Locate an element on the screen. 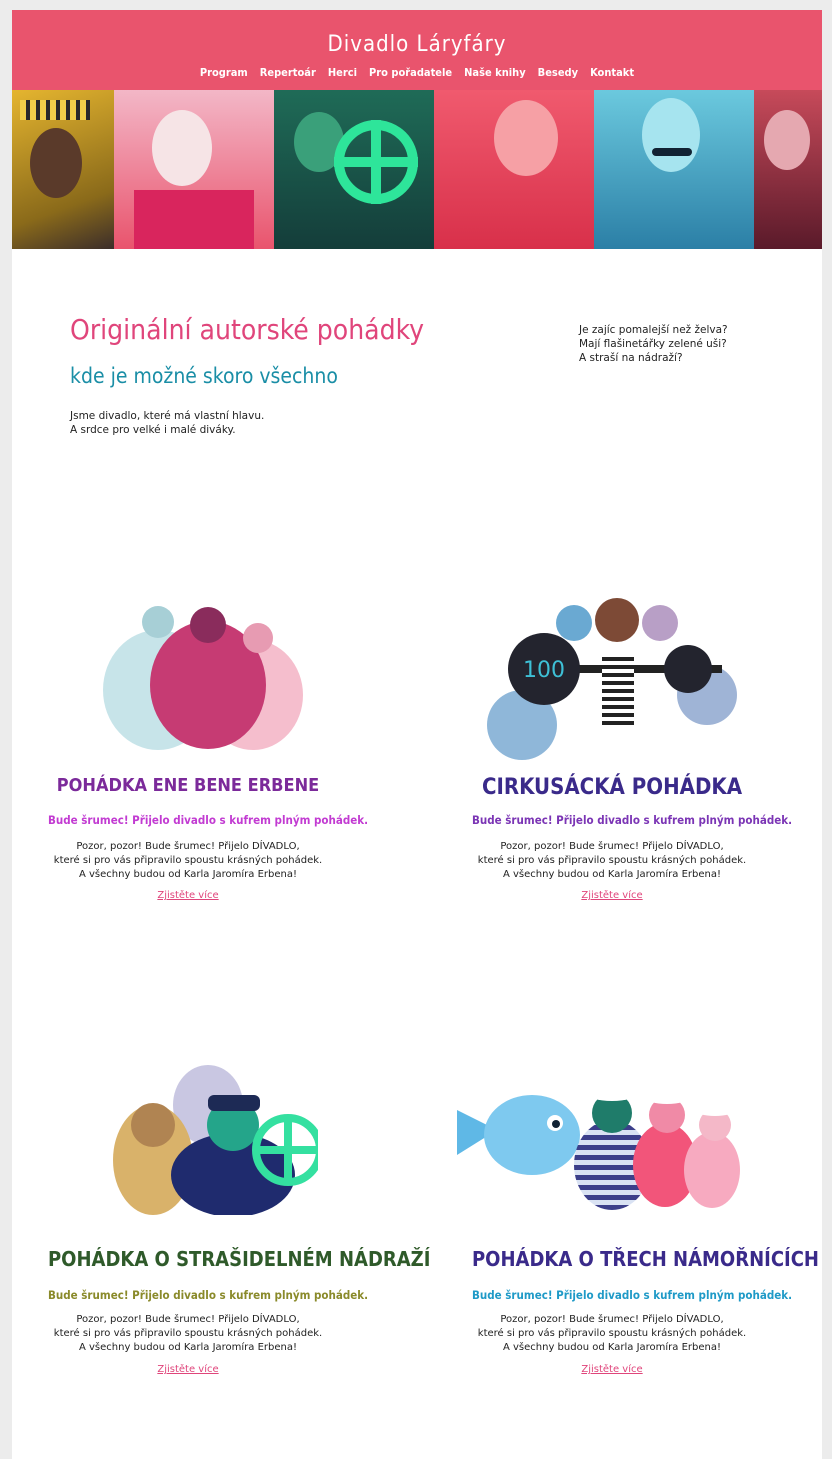 The height and width of the screenshot is (1459, 832). actors-banner is located at coordinates (417, 169).